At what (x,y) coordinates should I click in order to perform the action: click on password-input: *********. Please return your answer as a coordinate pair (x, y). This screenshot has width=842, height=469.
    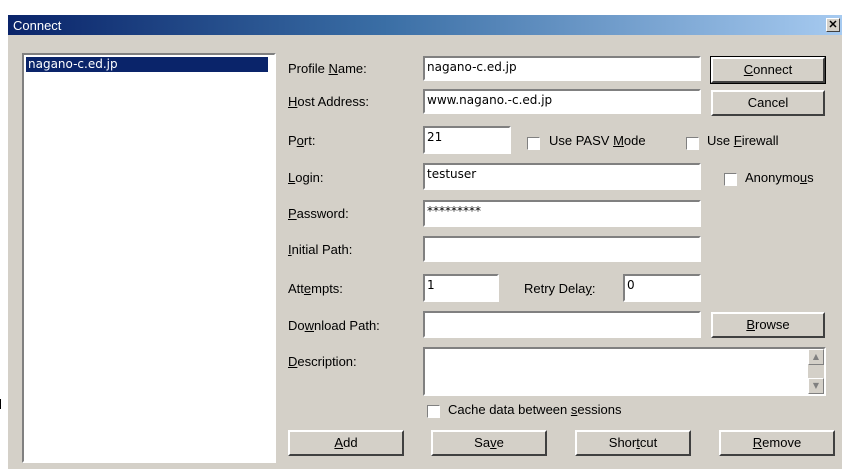
    Looking at the image, I should click on (562, 213).